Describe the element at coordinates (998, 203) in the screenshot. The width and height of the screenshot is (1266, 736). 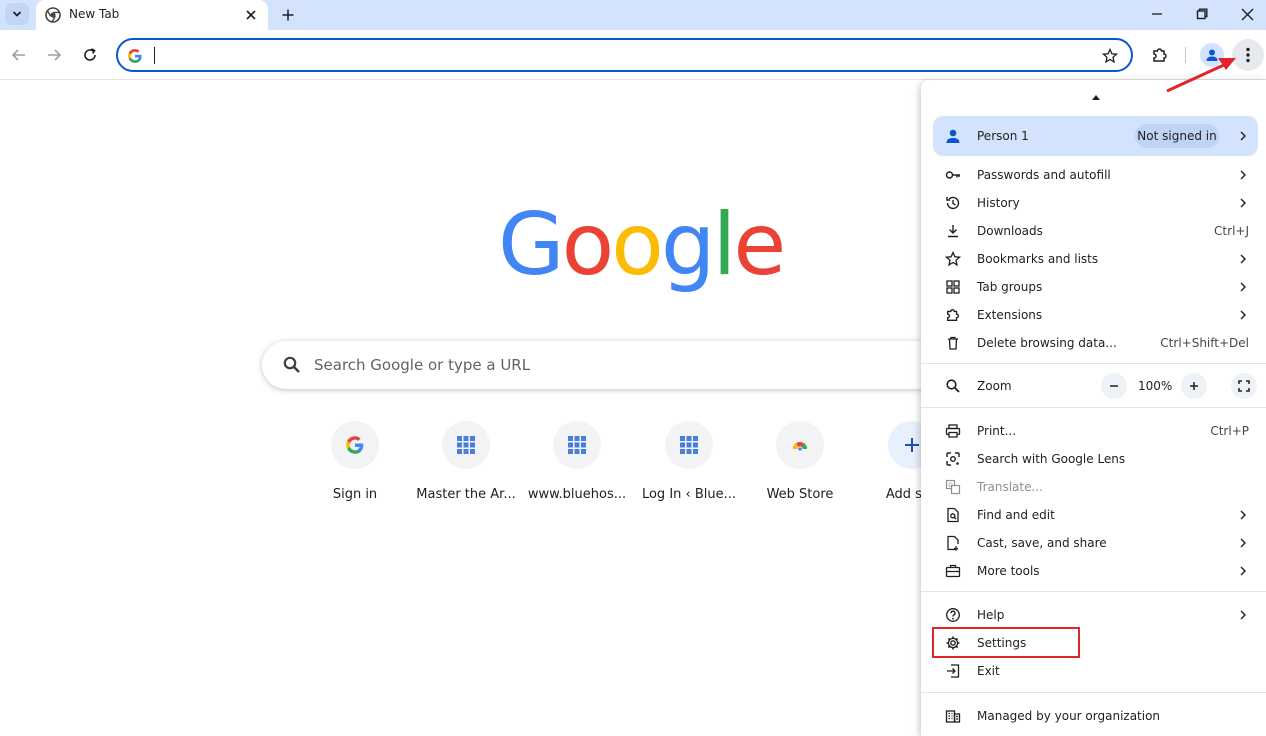
I see `menu-item-label: History` at that location.